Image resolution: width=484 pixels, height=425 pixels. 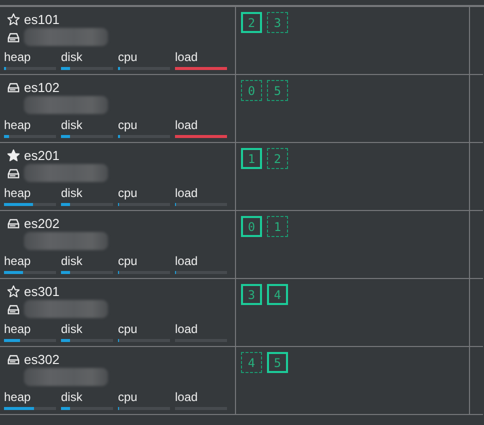 I want to click on replica-shard: 5, so click(x=277, y=90).